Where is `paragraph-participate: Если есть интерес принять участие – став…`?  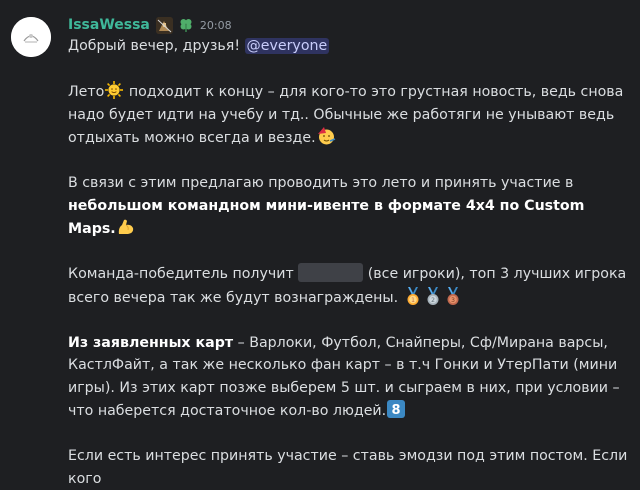 paragraph-participate: Если есть интерес принять участие – став… is located at coordinates (348, 467).